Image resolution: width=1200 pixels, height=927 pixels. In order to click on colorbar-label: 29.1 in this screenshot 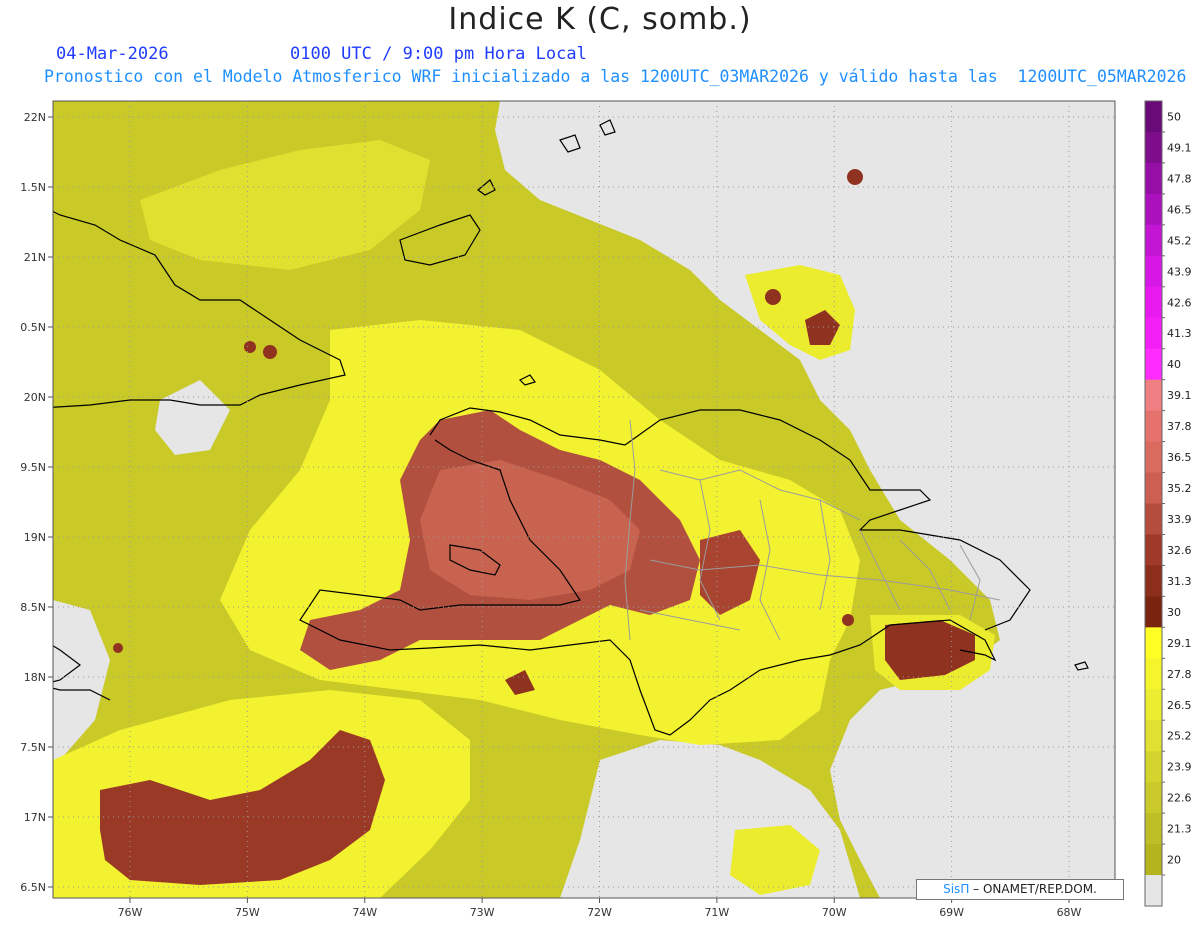, I will do `click(1179, 643)`.